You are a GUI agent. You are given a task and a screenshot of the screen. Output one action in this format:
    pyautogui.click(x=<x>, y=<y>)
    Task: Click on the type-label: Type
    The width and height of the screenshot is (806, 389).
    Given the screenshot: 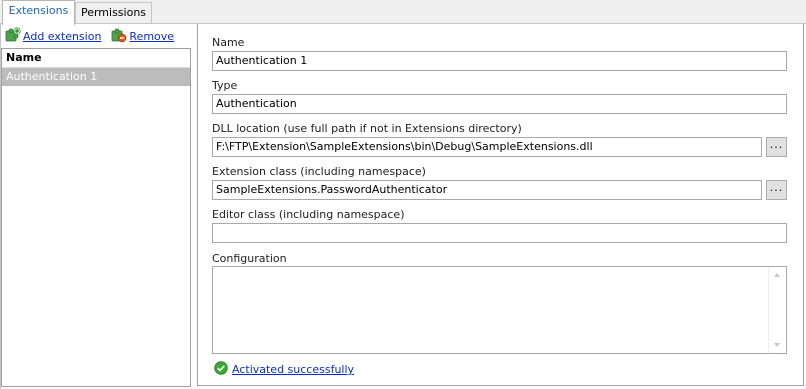 What is the action you would take?
    pyautogui.click(x=225, y=85)
    